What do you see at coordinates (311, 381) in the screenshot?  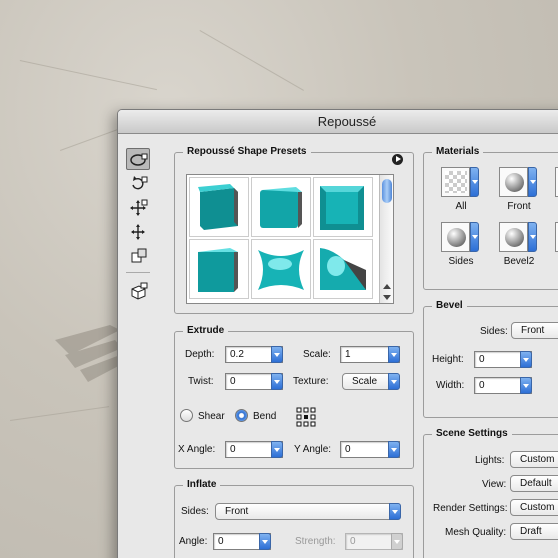 I see `texture-label: Texture:` at bounding box center [311, 381].